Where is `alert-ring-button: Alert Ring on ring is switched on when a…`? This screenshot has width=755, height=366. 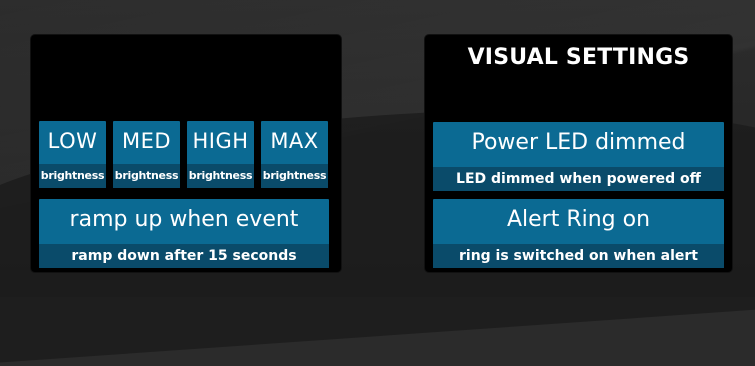
alert-ring-button: Alert Ring on ring is switched on when a… is located at coordinates (578, 233).